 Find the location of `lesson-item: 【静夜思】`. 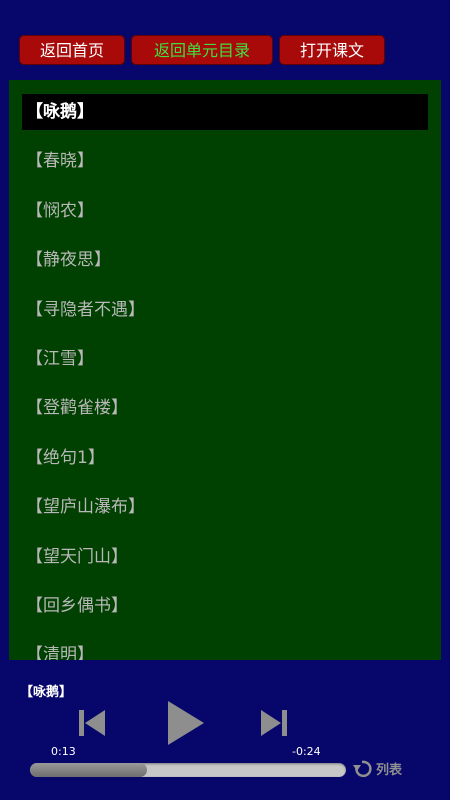

lesson-item: 【静夜思】 is located at coordinates (225, 260).